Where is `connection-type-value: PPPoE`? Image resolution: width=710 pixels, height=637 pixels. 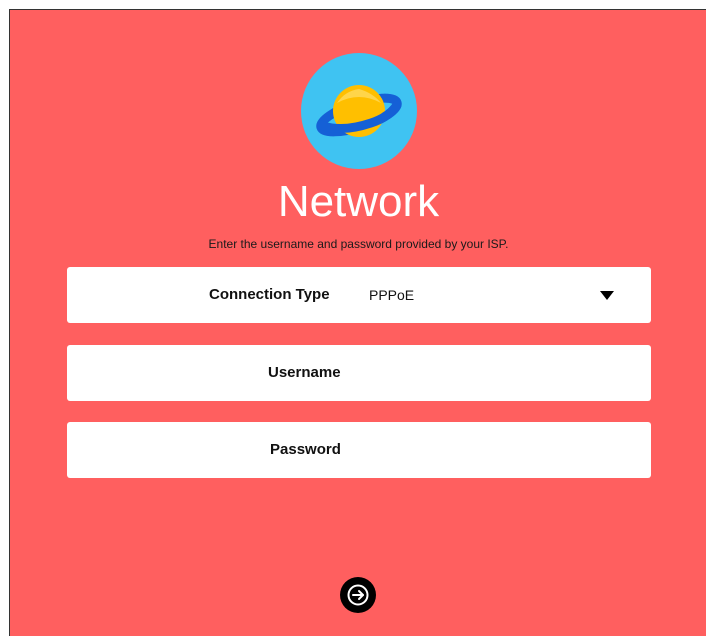 connection-type-value: PPPoE is located at coordinates (392, 295).